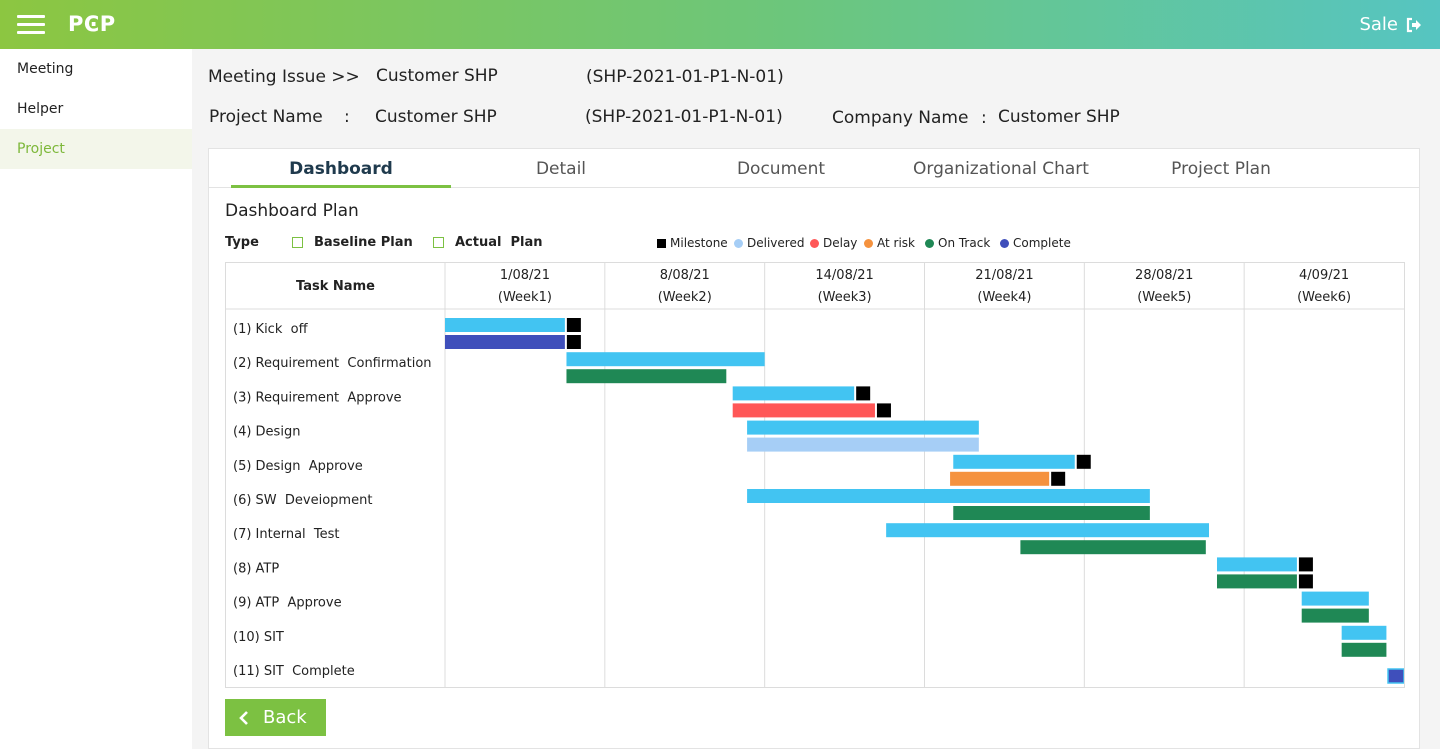 The height and width of the screenshot is (749, 1440). What do you see at coordinates (317, 397) in the screenshot?
I see `task-name-label: (3) Requirement Approve` at bounding box center [317, 397].